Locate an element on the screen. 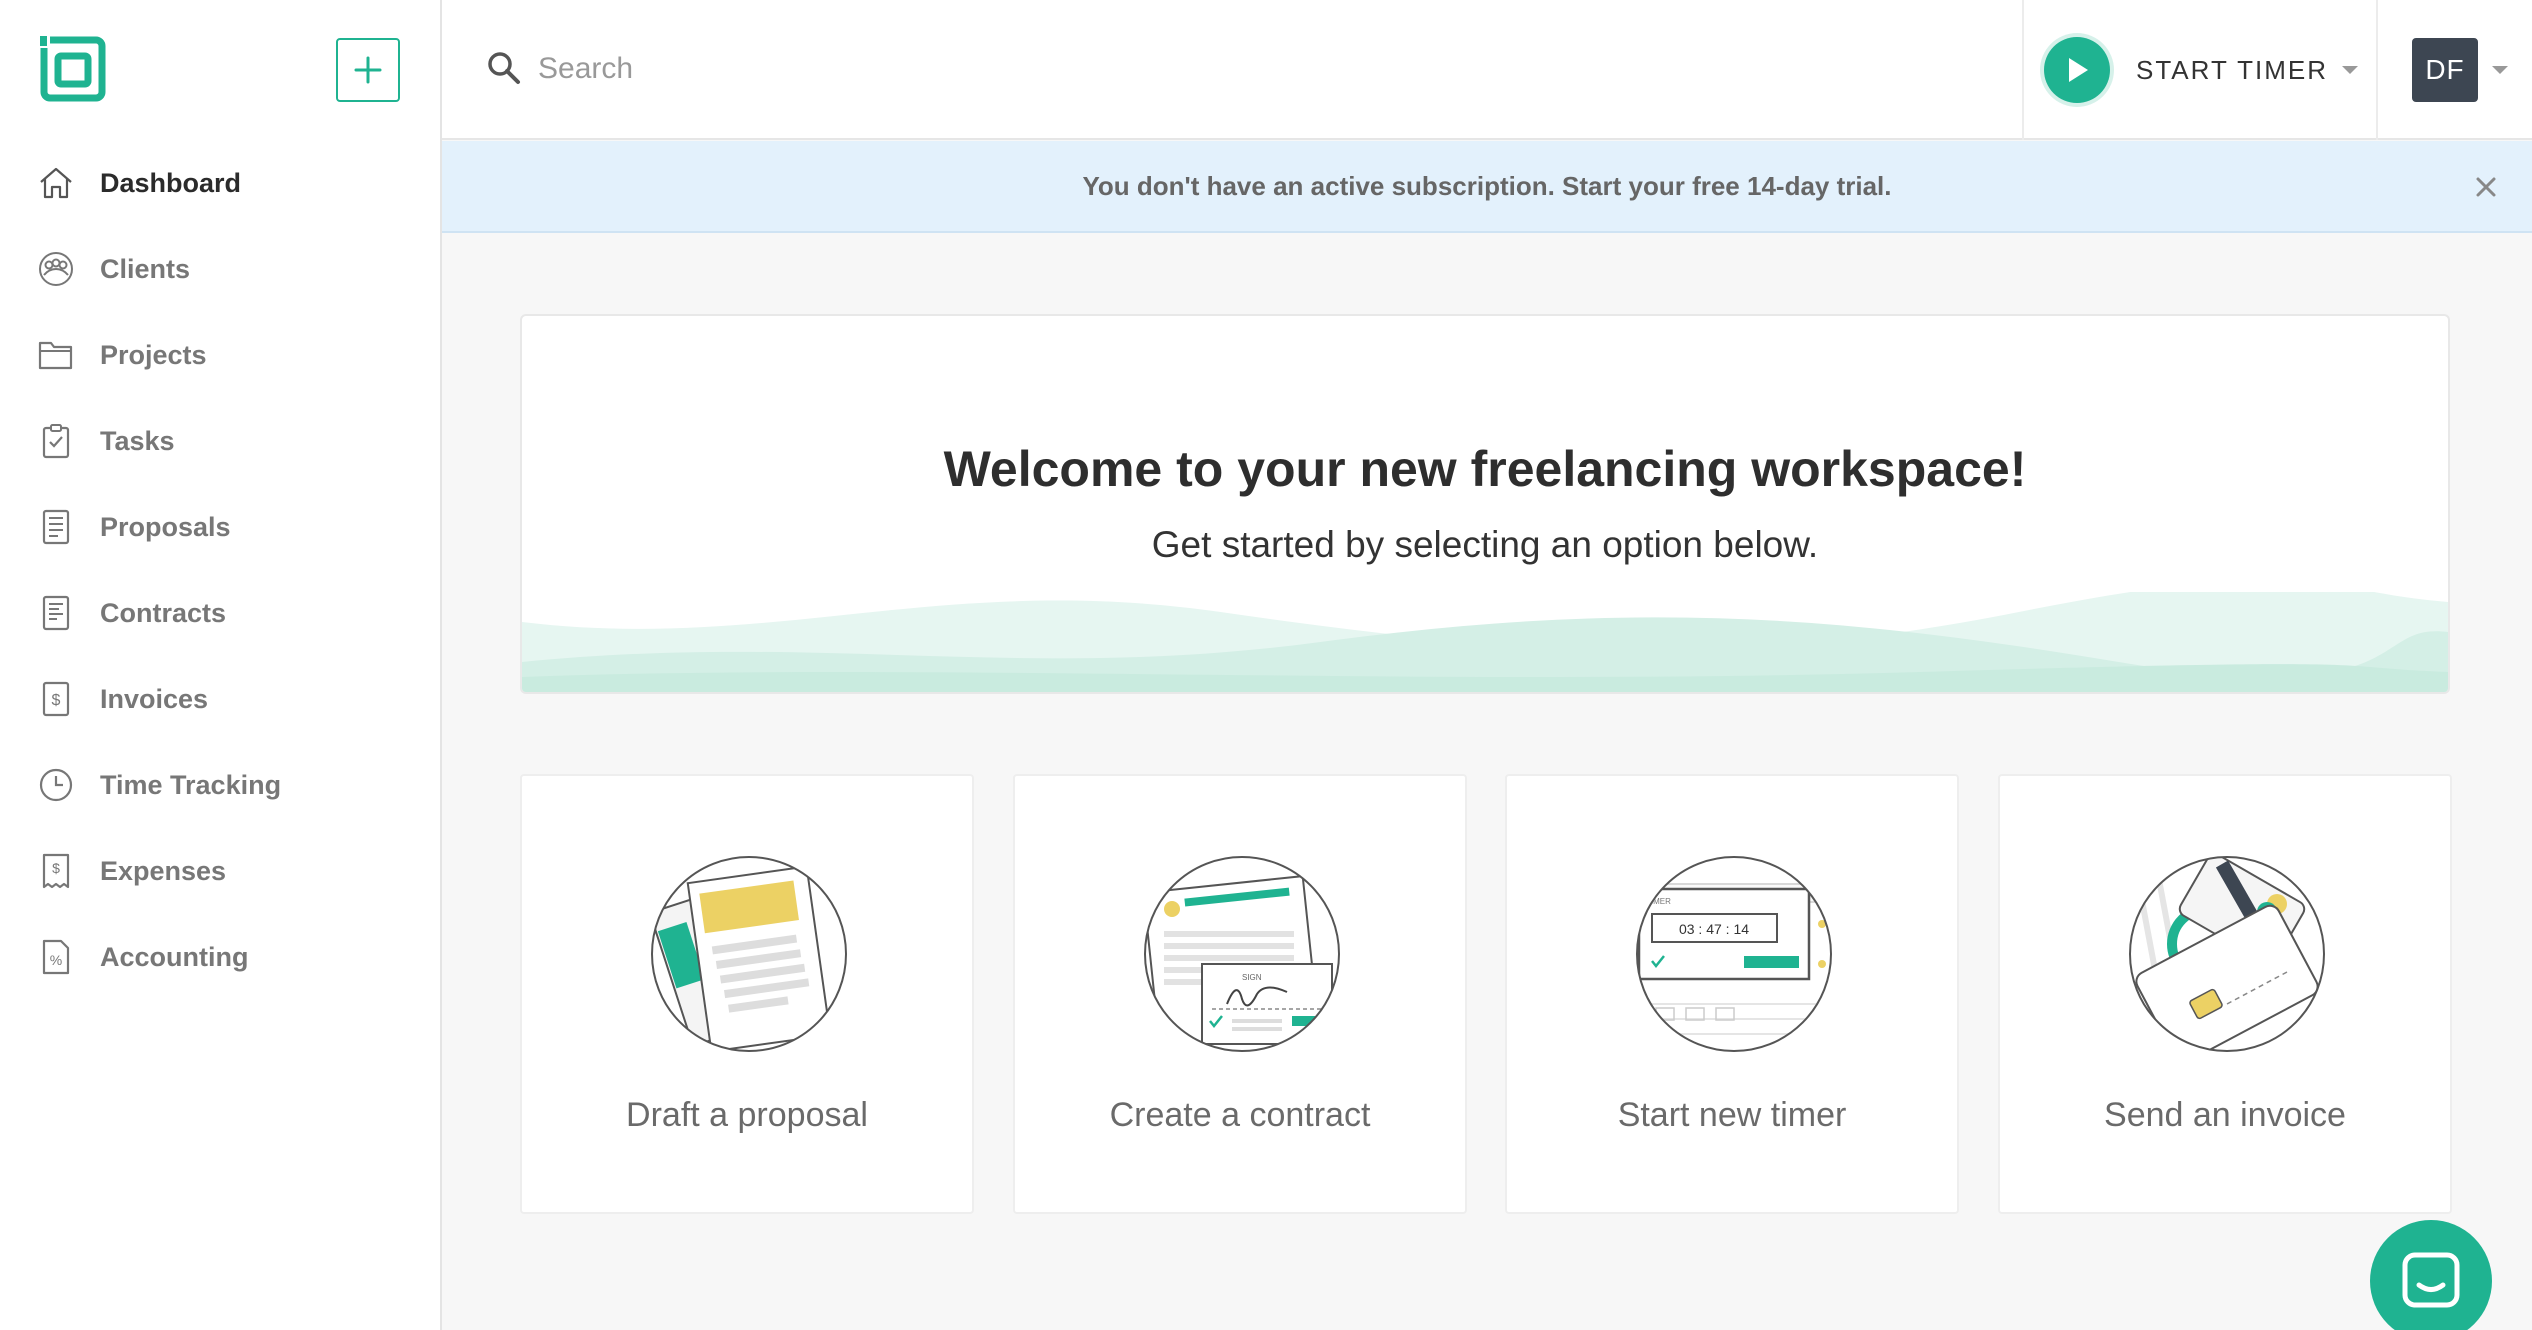 The image size is (2532, 1330). percent-doc-icon: % is located at coordinates (56, 957).